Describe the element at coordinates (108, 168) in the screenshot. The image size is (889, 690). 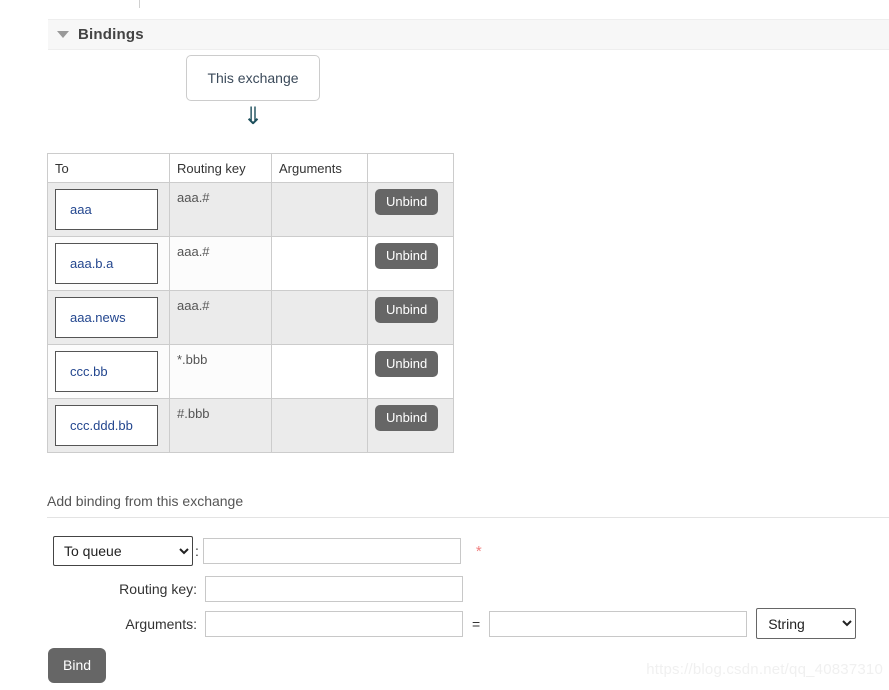
I see `column-header-to: To` at that location.